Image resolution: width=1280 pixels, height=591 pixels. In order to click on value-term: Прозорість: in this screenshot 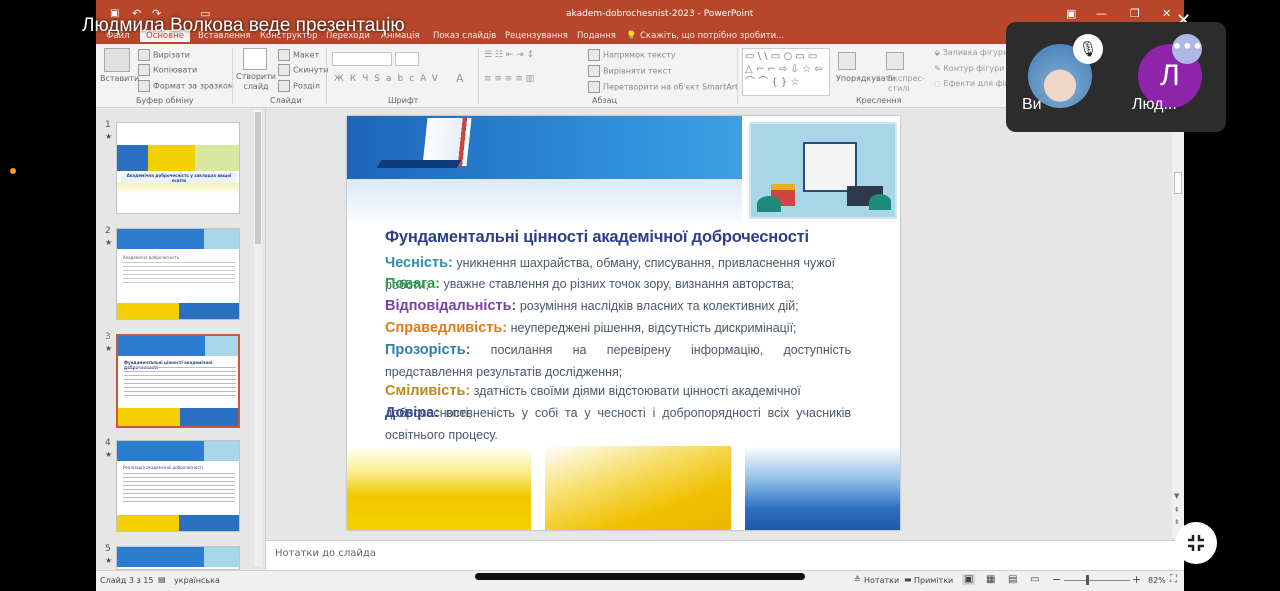, I will do `click(428, 350)`.